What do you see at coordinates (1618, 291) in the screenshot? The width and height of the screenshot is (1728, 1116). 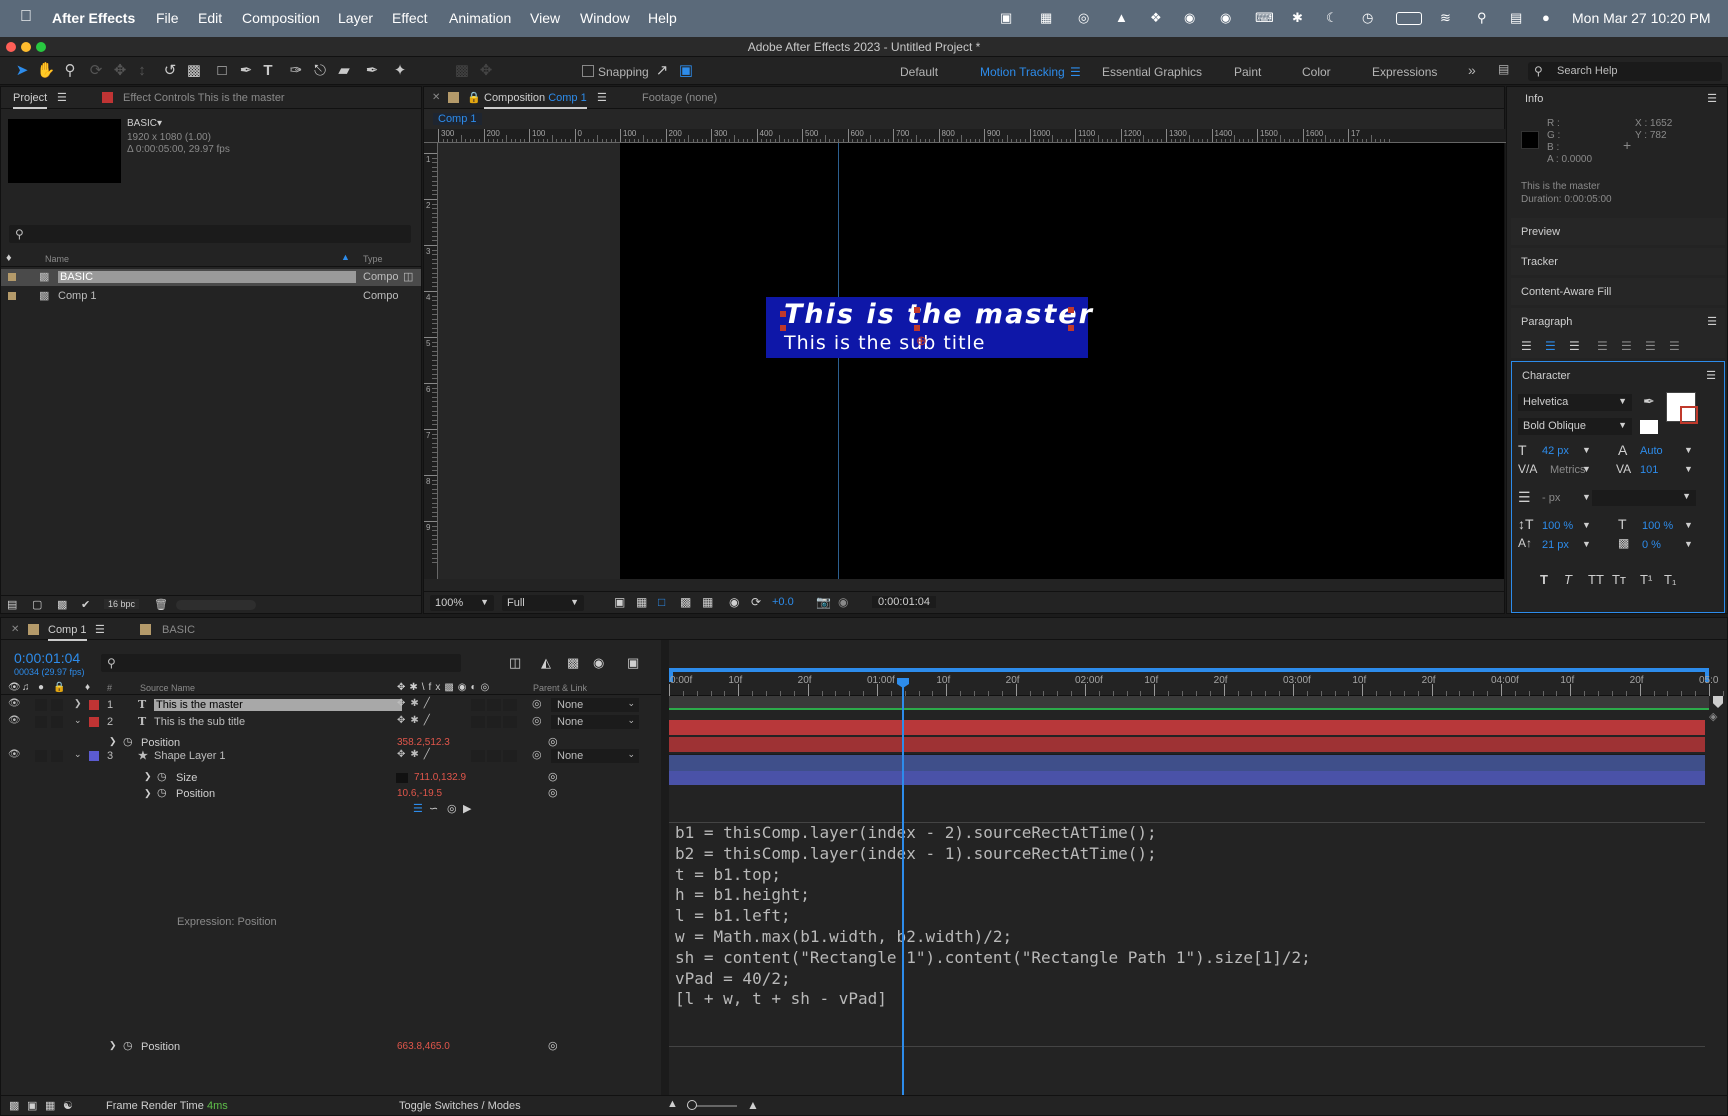 I see `content-aware-fill-panel: Content-Aware Fill` at bounding box center [1618, 291].